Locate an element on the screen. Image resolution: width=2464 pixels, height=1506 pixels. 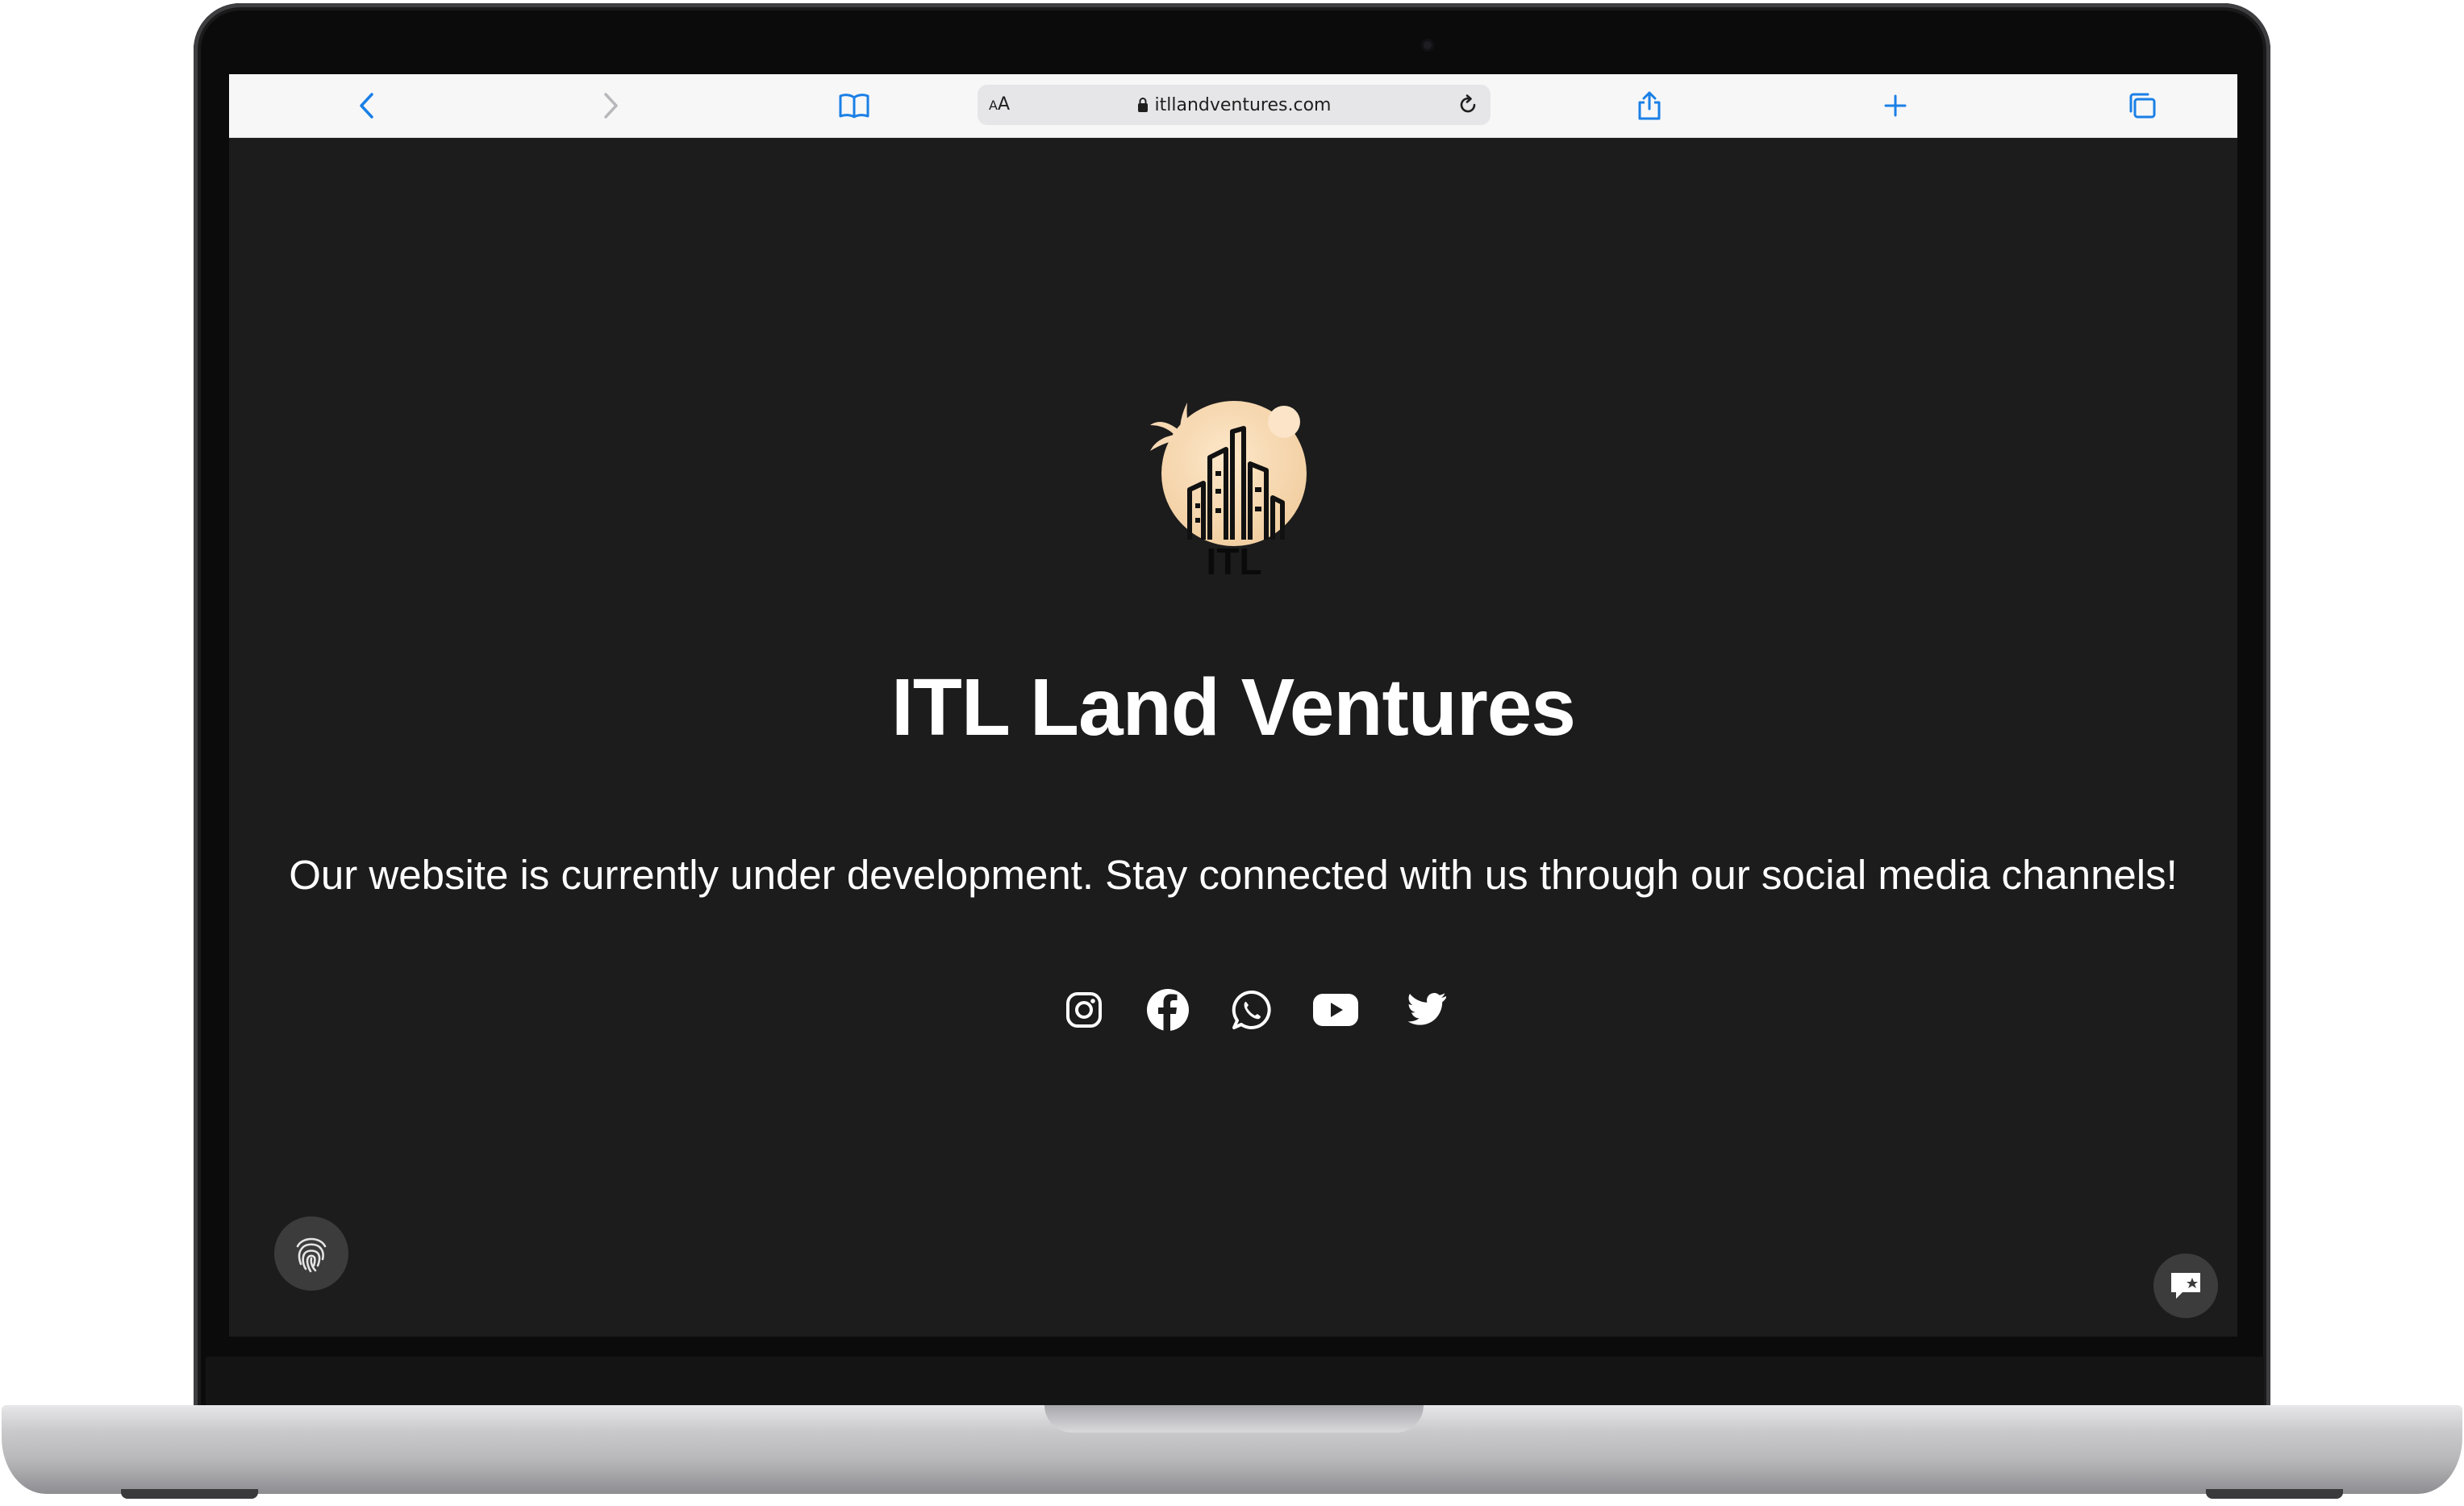
whatsapp-icon is located at coordinates (1251, 1009).